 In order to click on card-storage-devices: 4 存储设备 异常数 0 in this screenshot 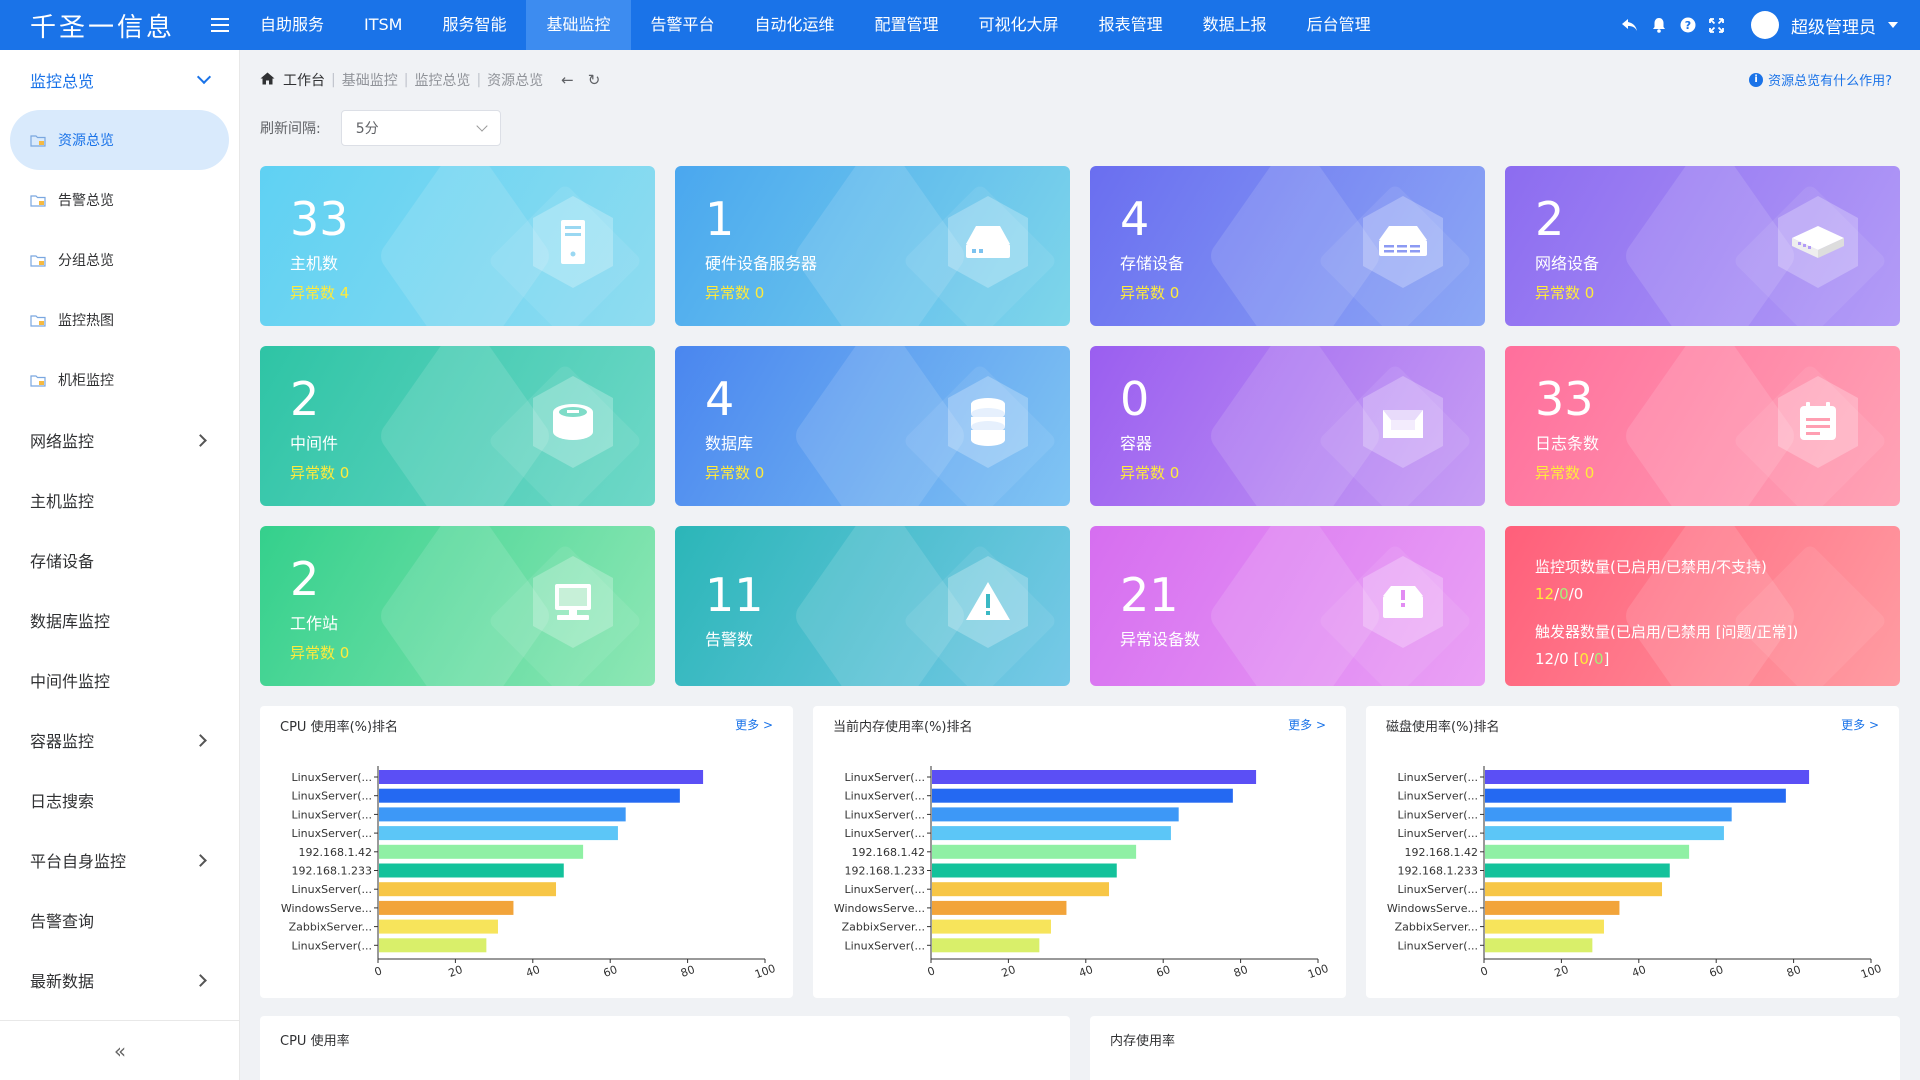, I will do `click(1287, 246)`.